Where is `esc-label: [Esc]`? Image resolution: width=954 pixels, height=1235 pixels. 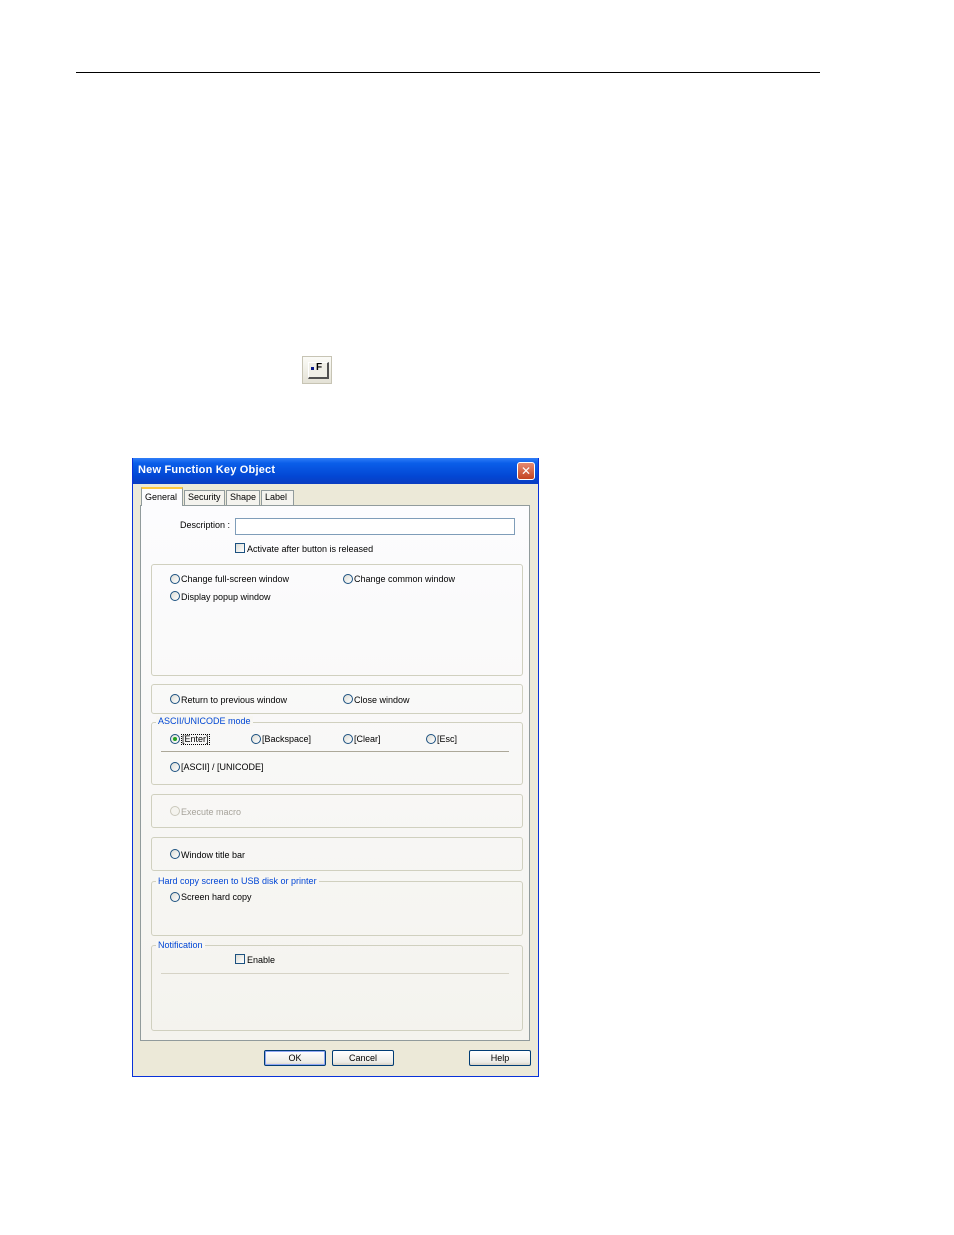
esc-label: [Esc] is located at coordinates (447, 739).